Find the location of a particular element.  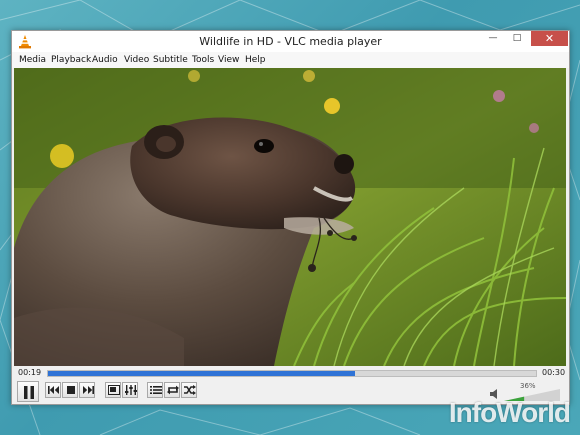

playlist-icon is located at coordinates (156, 390).